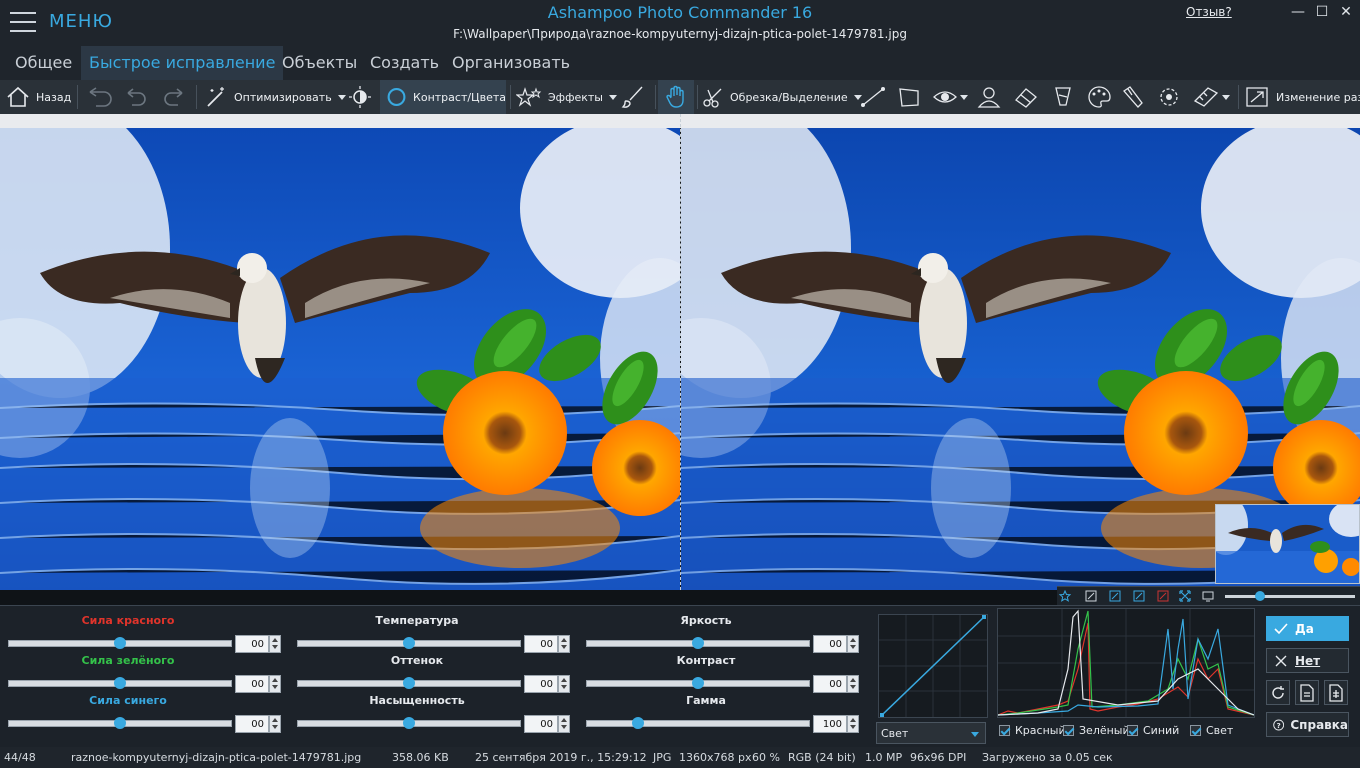 Image resolution: width=1360 pixels, height=768 pixels. Describe the element at coordinates (931, 733) in the screenshot. I see `curve-channel-select: Свет` at that location.